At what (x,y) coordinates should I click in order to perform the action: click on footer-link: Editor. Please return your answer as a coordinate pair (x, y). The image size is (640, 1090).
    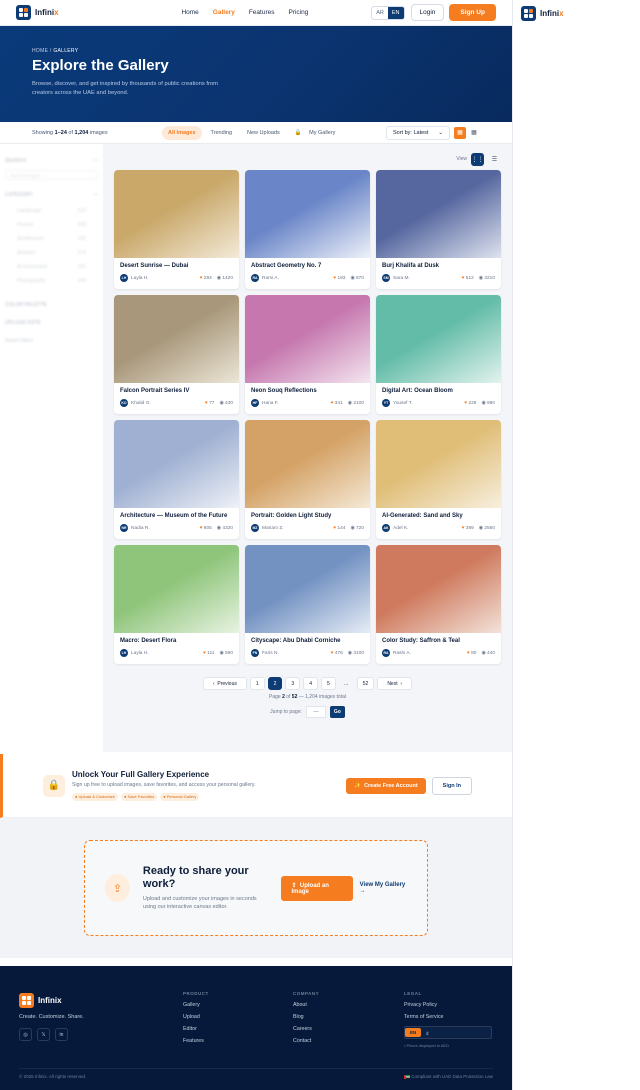
    Looking at the image, I should click on (196, 1029).